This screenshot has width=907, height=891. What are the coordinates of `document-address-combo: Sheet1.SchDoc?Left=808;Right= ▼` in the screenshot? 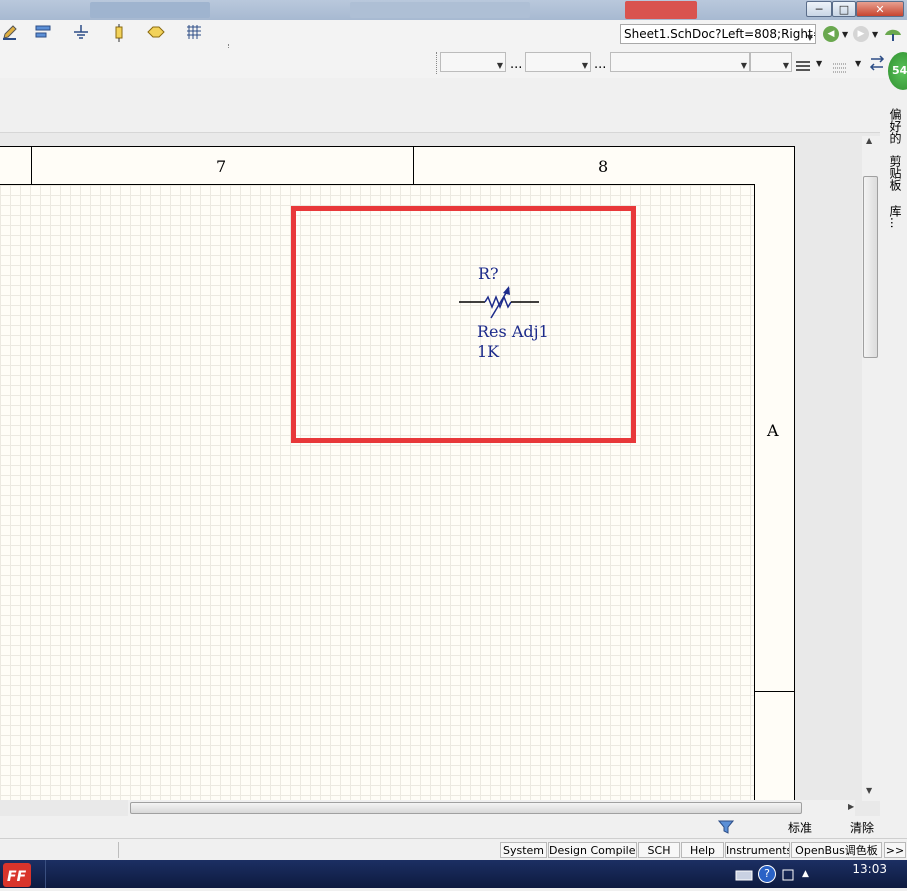 It's located at (718, 34).